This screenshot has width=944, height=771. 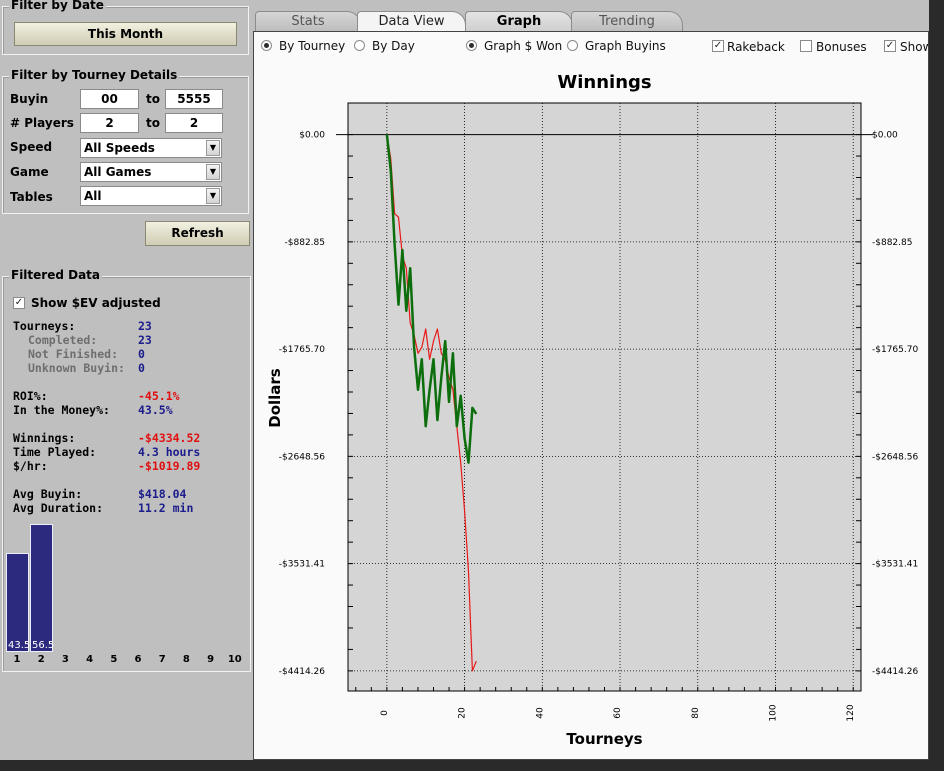 I want to click on tab-stats: Stats, so click(x=308, y=21).